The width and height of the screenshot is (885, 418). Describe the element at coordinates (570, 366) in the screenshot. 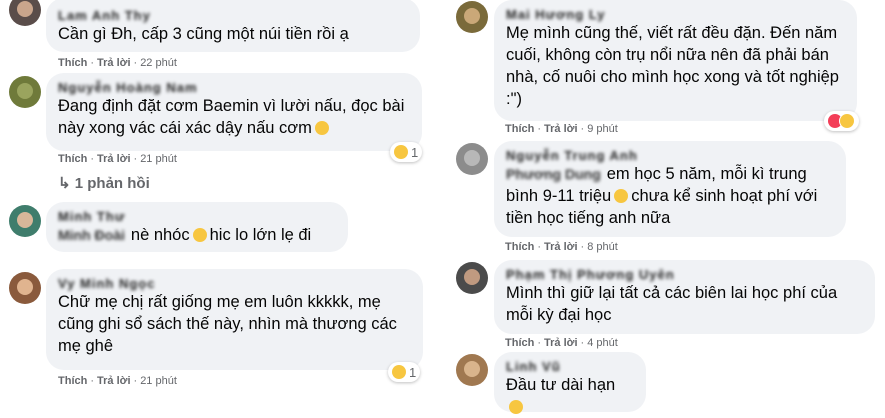

I see `comment-author: Linh Vũ` at that location.